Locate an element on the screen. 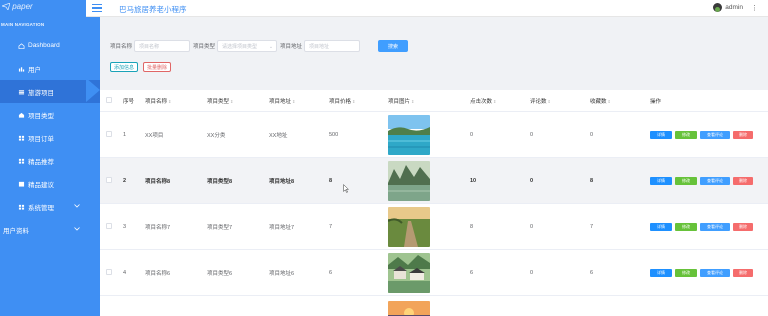 The height and width of the screenshot is (316, 768). col-type: 项目类型⇕ is located at coordinates (238, 101).